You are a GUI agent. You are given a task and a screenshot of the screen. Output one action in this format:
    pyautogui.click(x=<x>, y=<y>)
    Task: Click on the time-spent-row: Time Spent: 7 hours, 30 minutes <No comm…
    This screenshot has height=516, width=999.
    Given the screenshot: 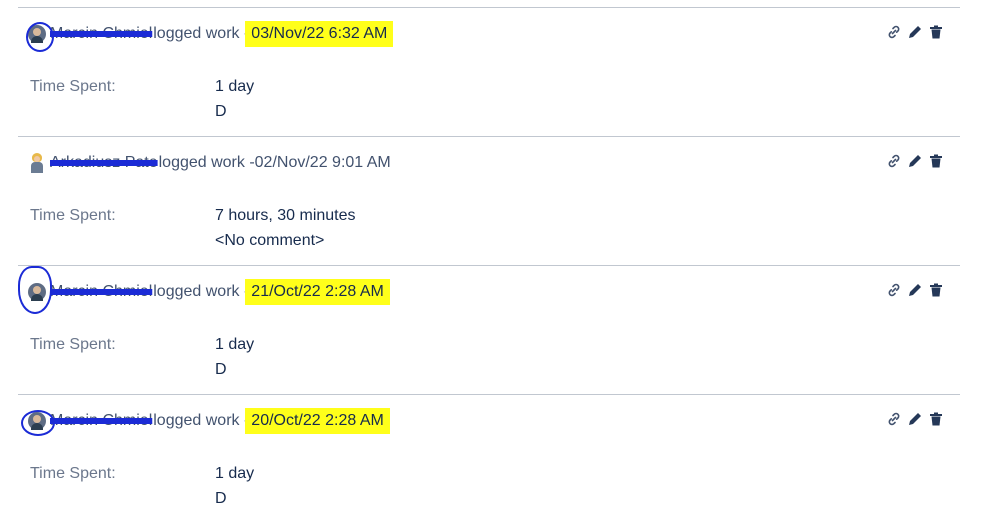 What is the action you would take?
    pyautogui.click(x=193, y=230)
    